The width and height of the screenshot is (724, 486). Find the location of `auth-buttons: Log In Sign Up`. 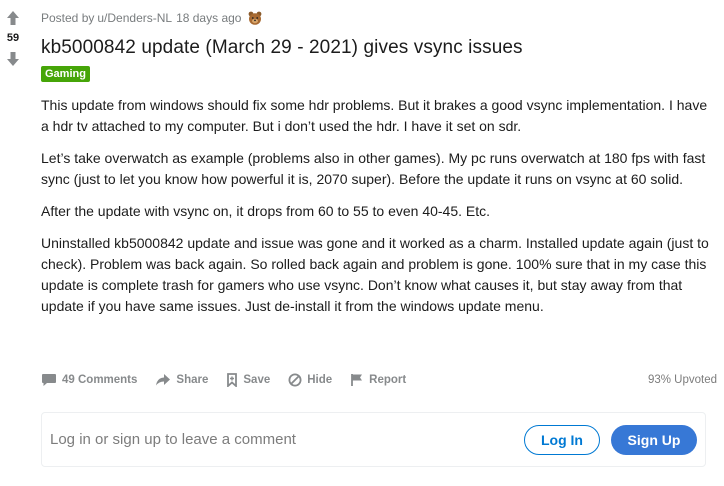

auth-buttons: Log In Sign Up is located at coordinates (610, 439).